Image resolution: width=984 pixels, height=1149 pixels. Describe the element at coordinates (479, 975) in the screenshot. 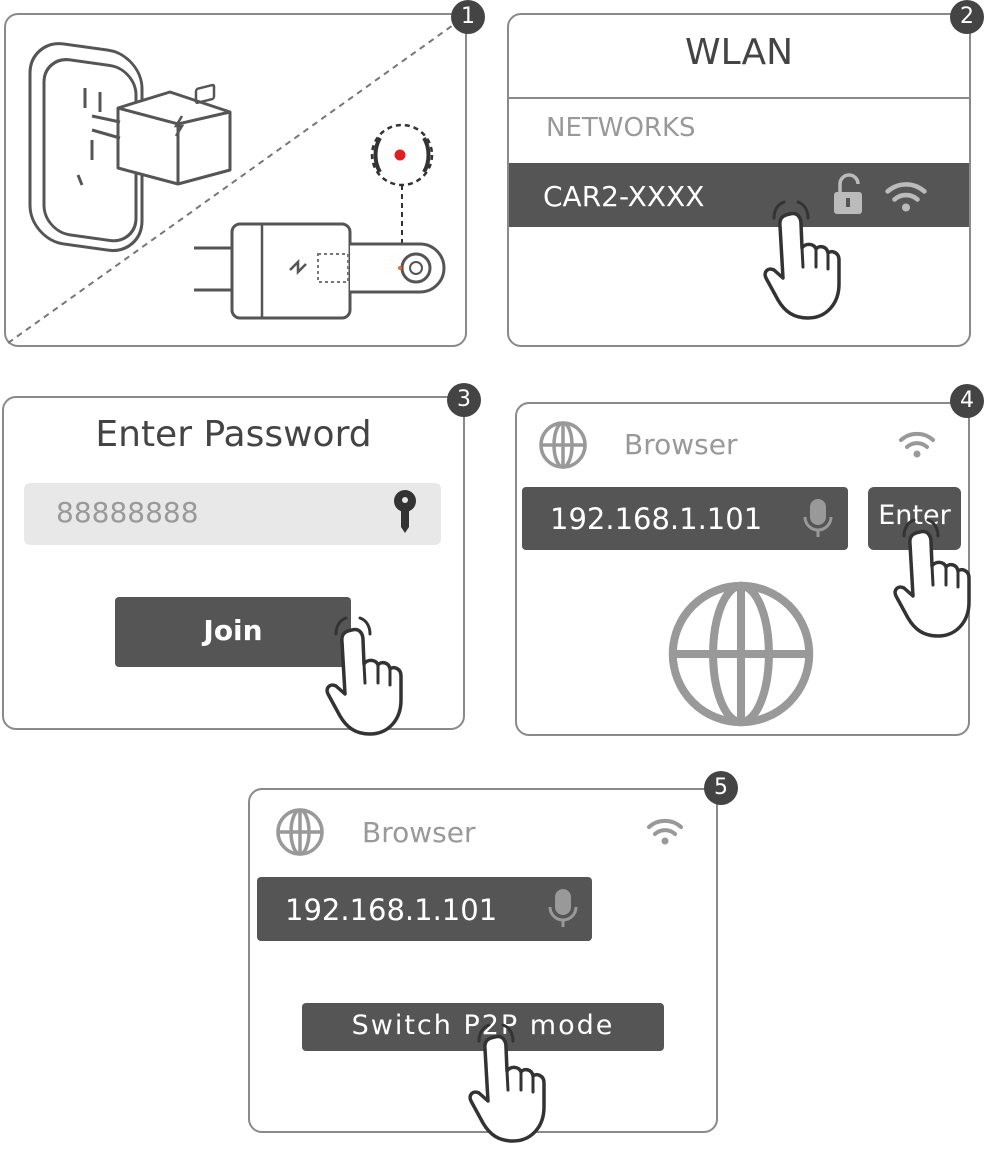

I see `panel-5-overlay` at that location.